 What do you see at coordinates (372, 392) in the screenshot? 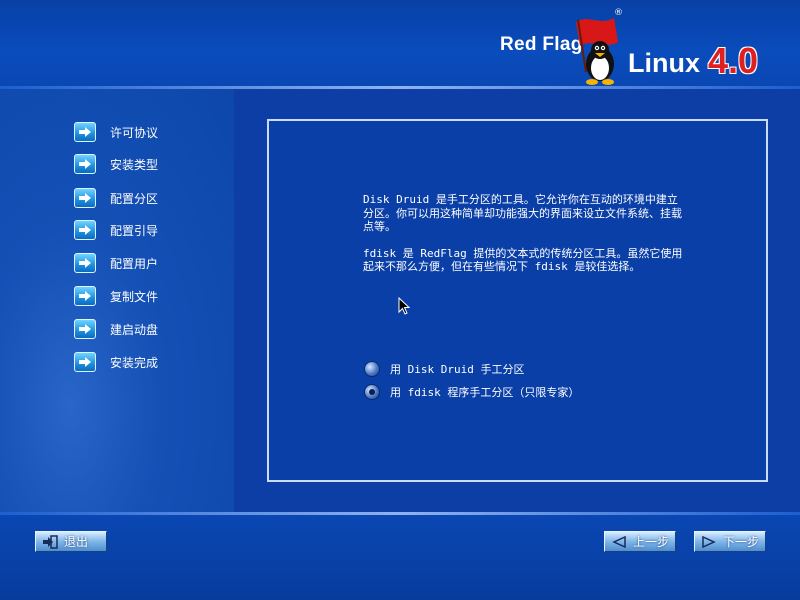
I see `radio-button-selected` at bounding box center [372, 392].